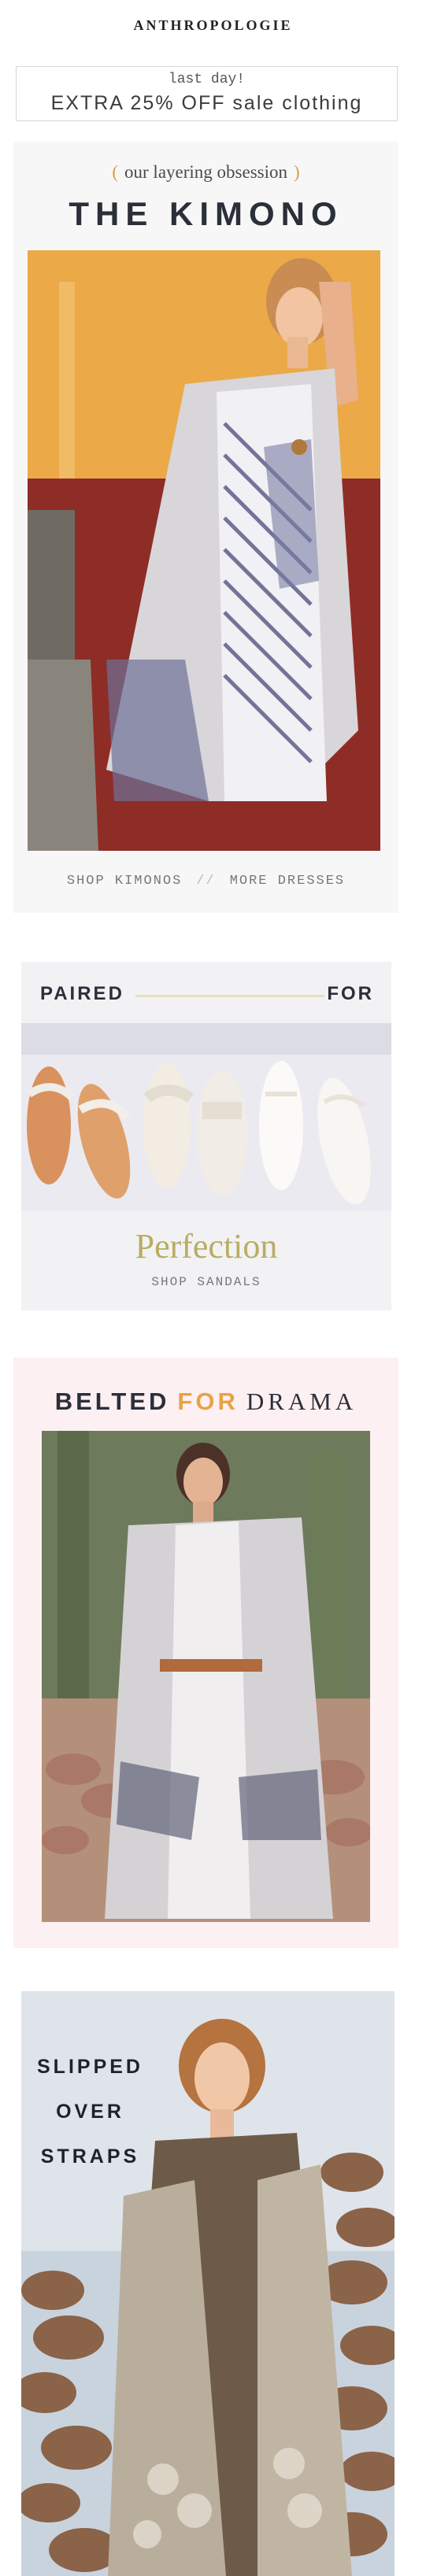  I want to click on more-dresses-link: MORE DRESSES, so click(287, 881).